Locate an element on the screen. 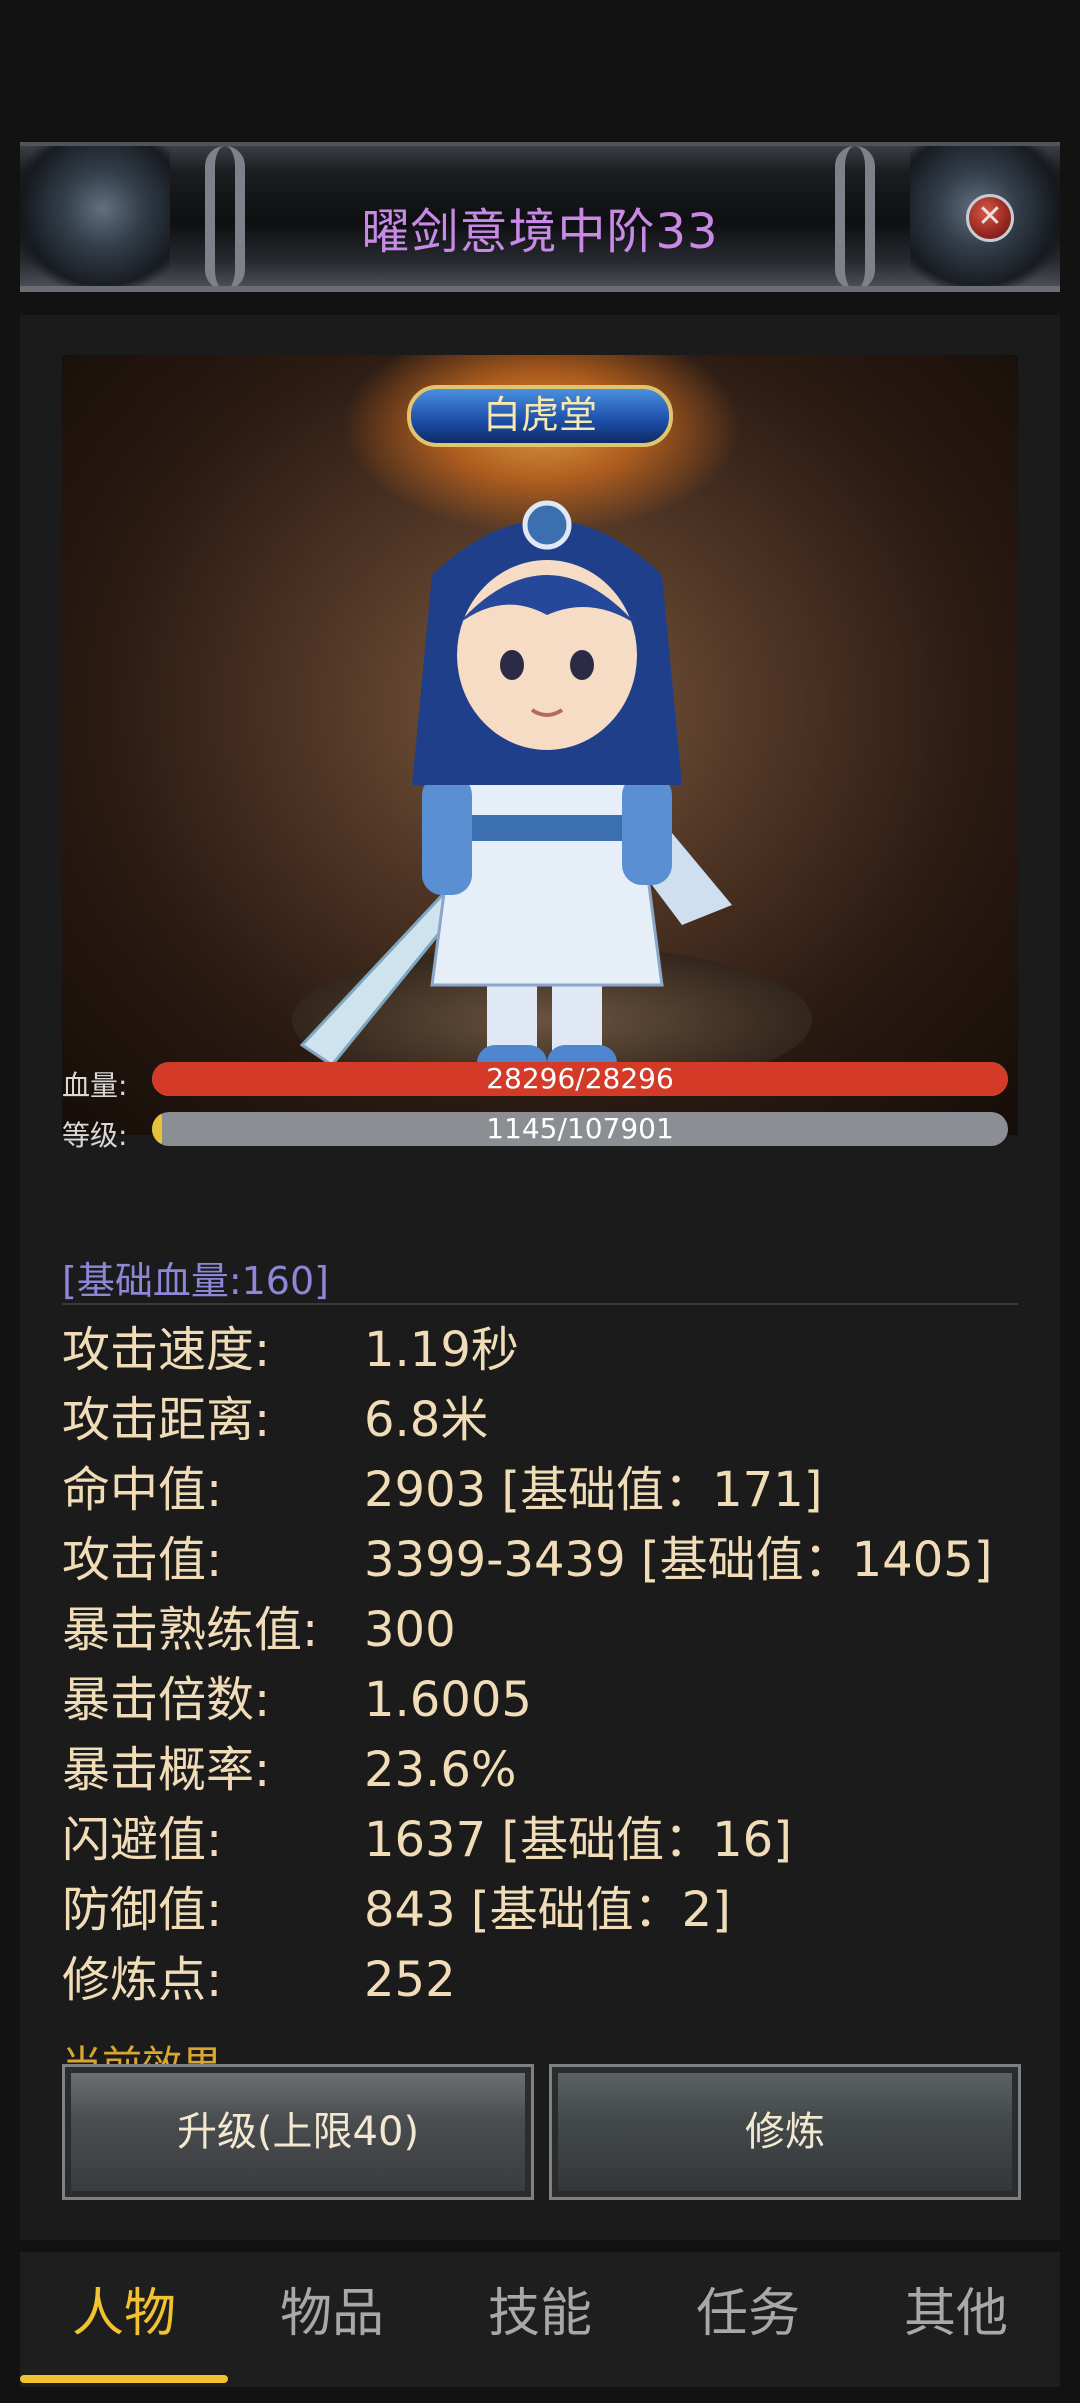 The width and height of the screenshot is (1080, 2403). tab-character: 人物 is located at coordinates (124, 2319).